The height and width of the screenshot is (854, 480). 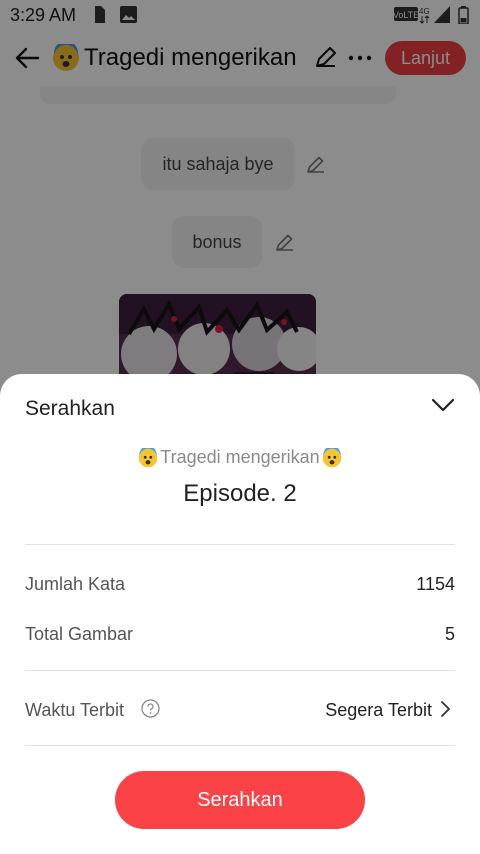 I want to click on help-icon, so click(x=150, y=708).